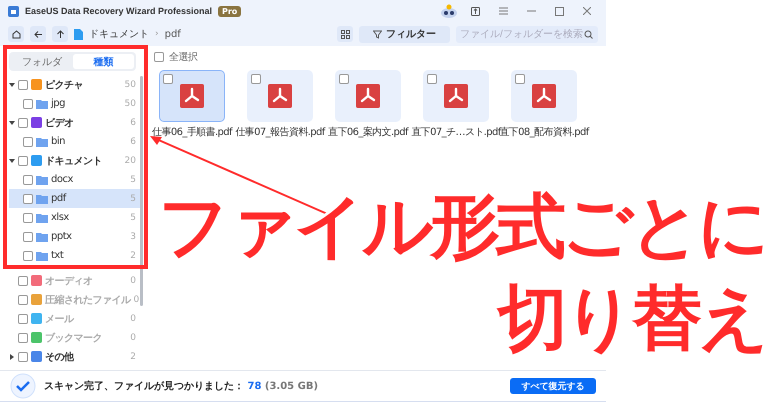 The image size is (780, 410). I want to click on tree-item: ピクチャ 50, so click(74, 84).